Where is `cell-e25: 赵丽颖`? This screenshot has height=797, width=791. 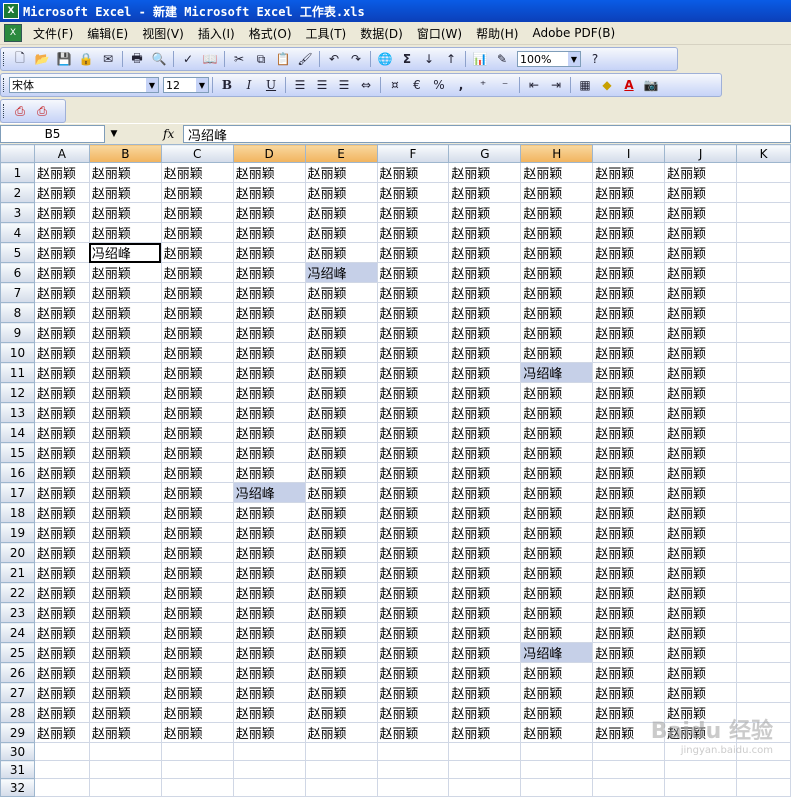 cell-e25: 赵丽颖 is located at coordinates (341, 652).